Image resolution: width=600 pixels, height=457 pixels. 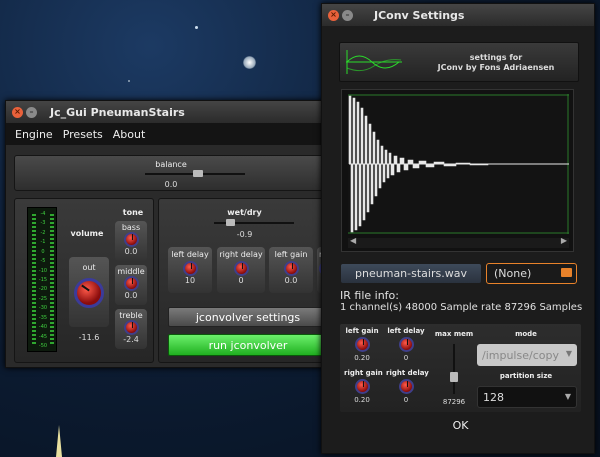 What do you see at coordinates (171, 184) in the screenshot?
I see `balance-value: 0.0` at bounding box center [171, 184].